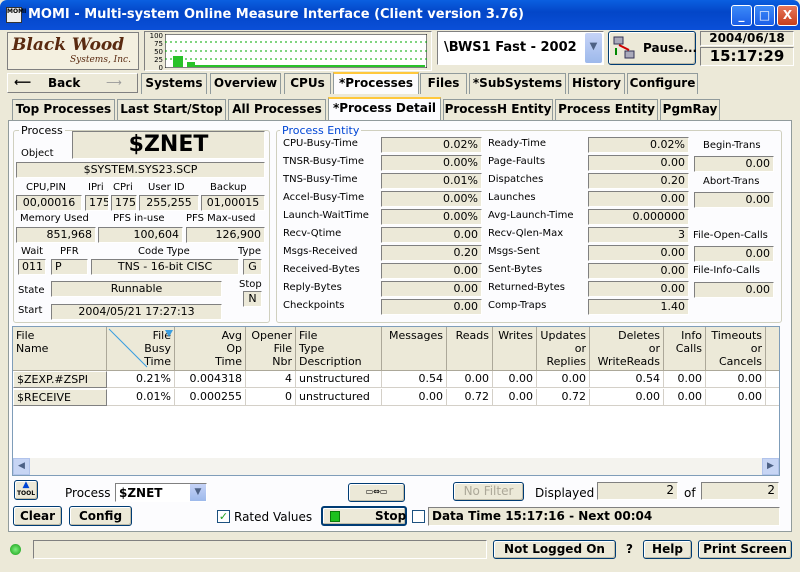 The width and height of the screenshot is (800, 572). What do you see at coordinates (364, 516) in the screenshot?
I see `stop-button: Stop` at bounding box center [364, 516].